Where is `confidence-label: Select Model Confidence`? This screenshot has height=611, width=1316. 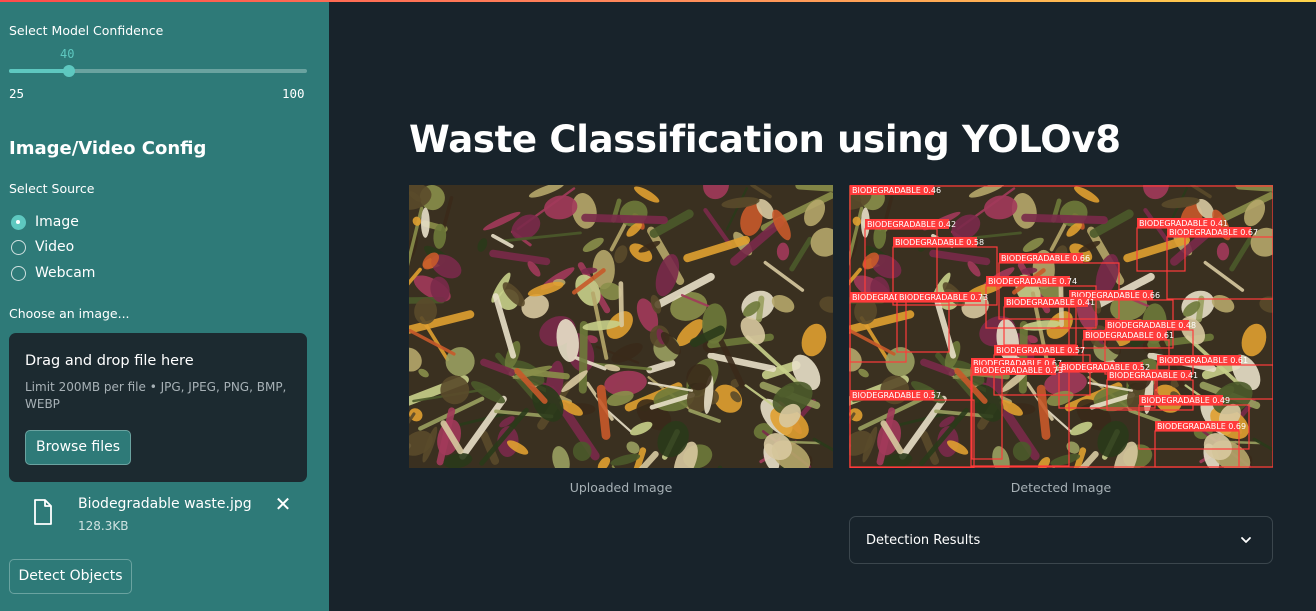 confidence-label: Select Model Confidence is located at coordinates (86, 30).